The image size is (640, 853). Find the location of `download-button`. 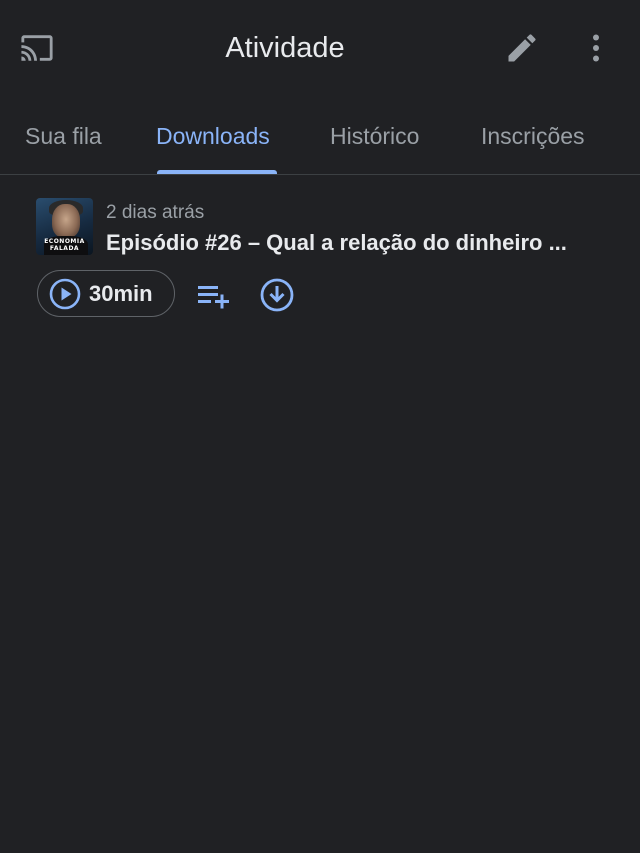

download-button is located at coordinates (277, 295).